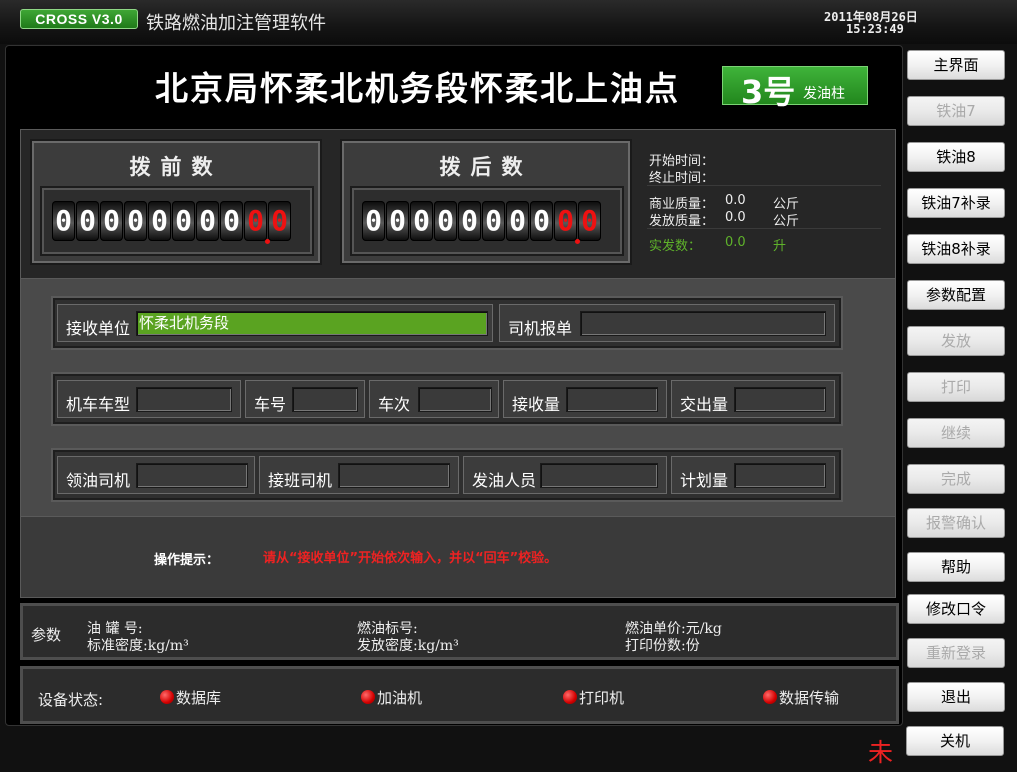 The height and width of the screenshot is (772, 1017). I want to click on form-row-personnel: 领油司机 接班司机 发油人员 计划量, so click(447, 475).